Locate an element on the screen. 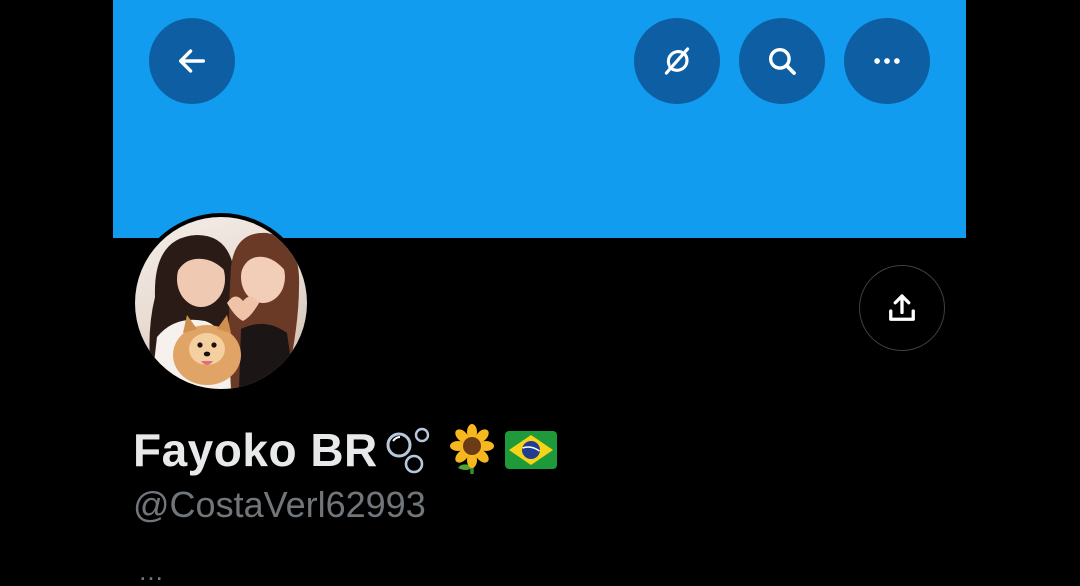 The image size is (1080, 586). right-margin is located at coordinates (1023, 285).